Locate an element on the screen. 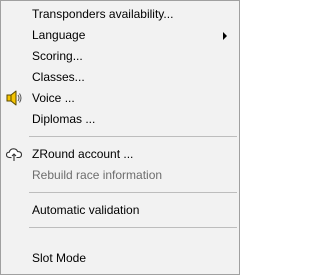 This screenshot has height=275, width=320. menu-item-language: Language is located at coordinates (120, 35).